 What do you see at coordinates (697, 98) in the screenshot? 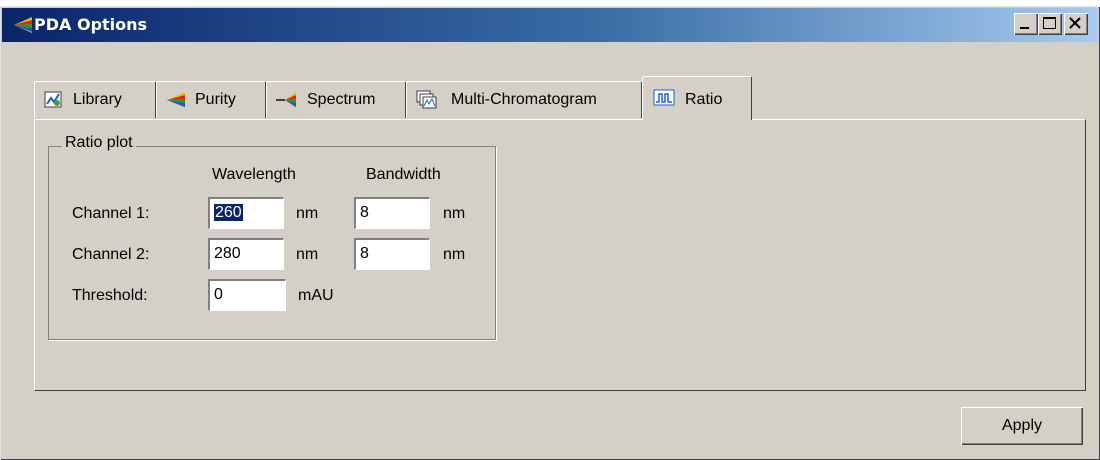
I see `tab-ratio: Ratio` at bounding box center [697, 98].